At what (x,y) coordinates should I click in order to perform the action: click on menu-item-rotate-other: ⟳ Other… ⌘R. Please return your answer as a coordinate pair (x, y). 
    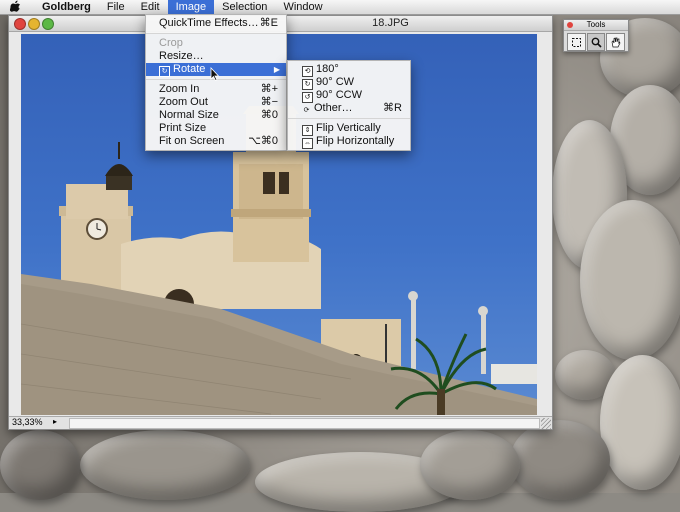
    Looking at the image, I should click on (349, 108).